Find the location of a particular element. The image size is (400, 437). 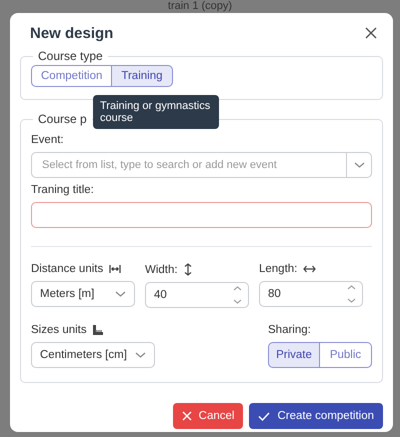

tooltip: Training or gymnastics course is located at coordinates (156, 112).